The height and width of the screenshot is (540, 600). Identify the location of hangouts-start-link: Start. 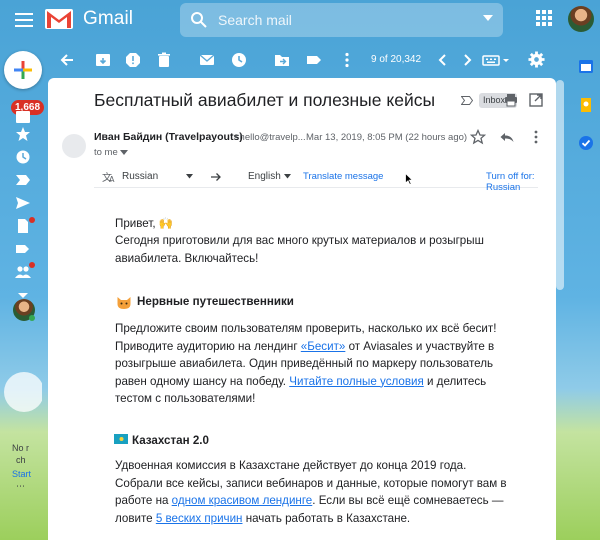
(21, 474).